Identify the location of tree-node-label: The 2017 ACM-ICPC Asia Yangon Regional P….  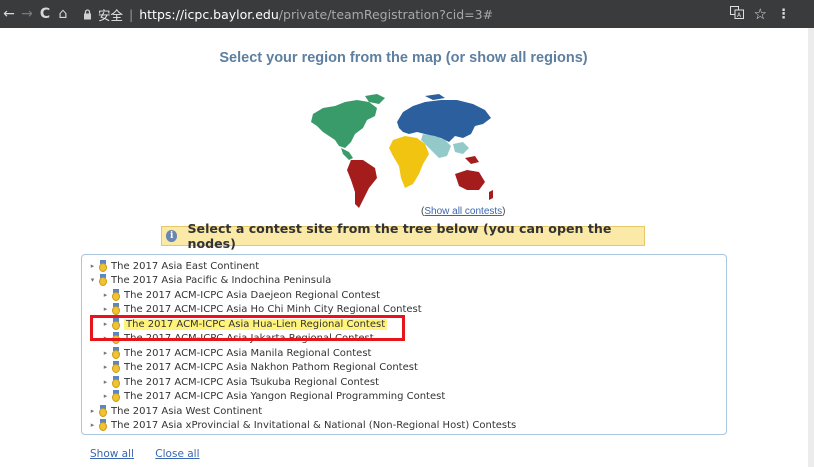
(284, 396).